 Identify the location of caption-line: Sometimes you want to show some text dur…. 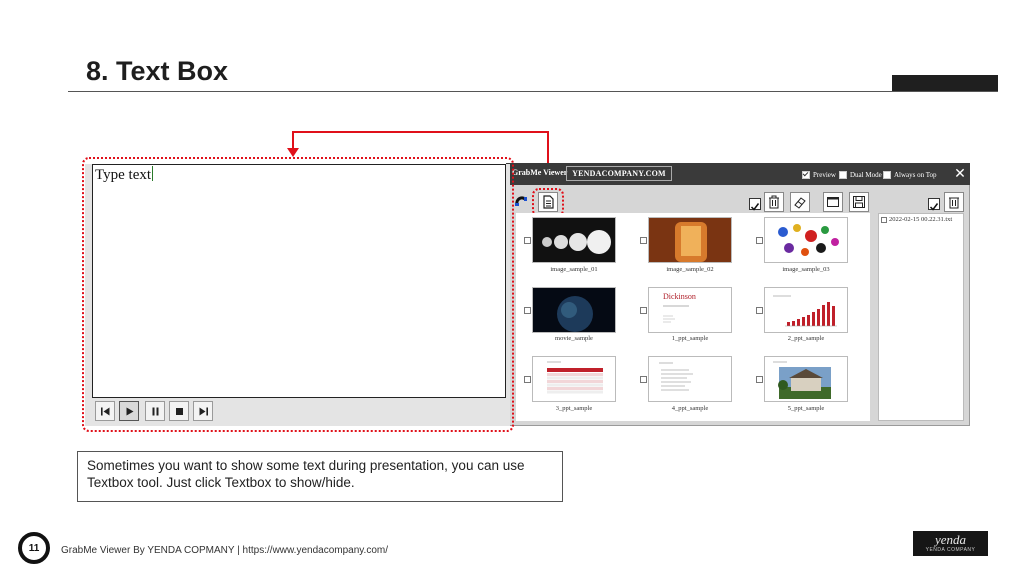
(306, 465).